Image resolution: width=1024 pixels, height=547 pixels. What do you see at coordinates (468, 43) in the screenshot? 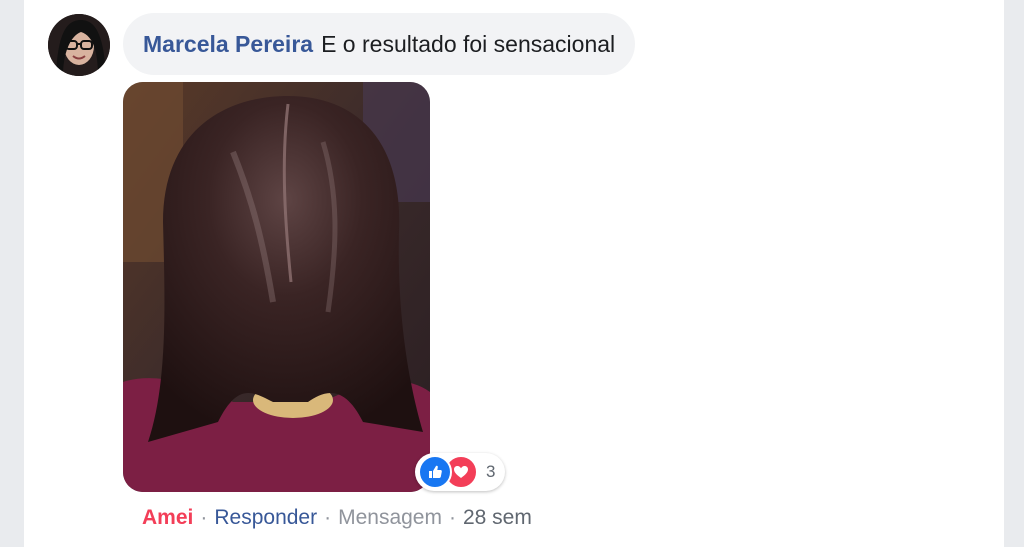
I see `comment-text: E o resultado foi sensacional` at bounding box center [468, 43].